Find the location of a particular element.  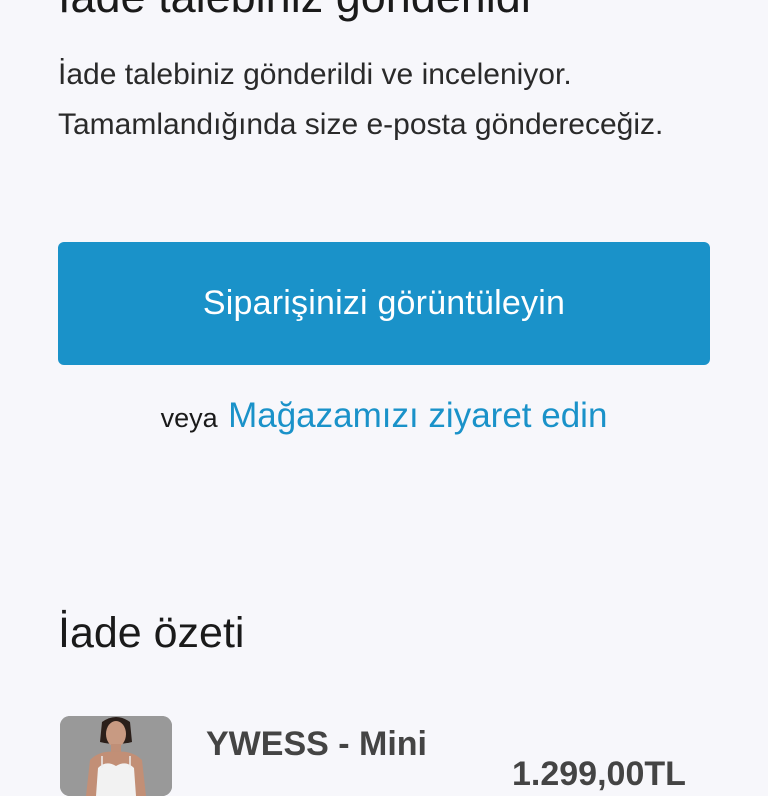

view-order-button: Siparişinizi görüntüleyin is located at coordinates (384, 303).